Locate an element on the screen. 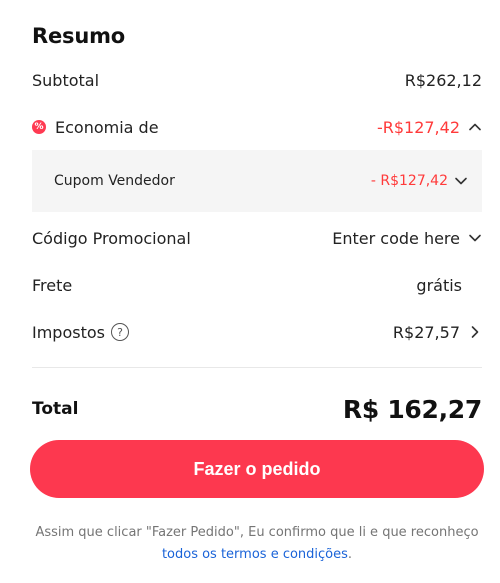 The height and width of the screenshot is (583, 500). subtotal-row: Subtotal R$262,12 is located at coordinates (257, 80).